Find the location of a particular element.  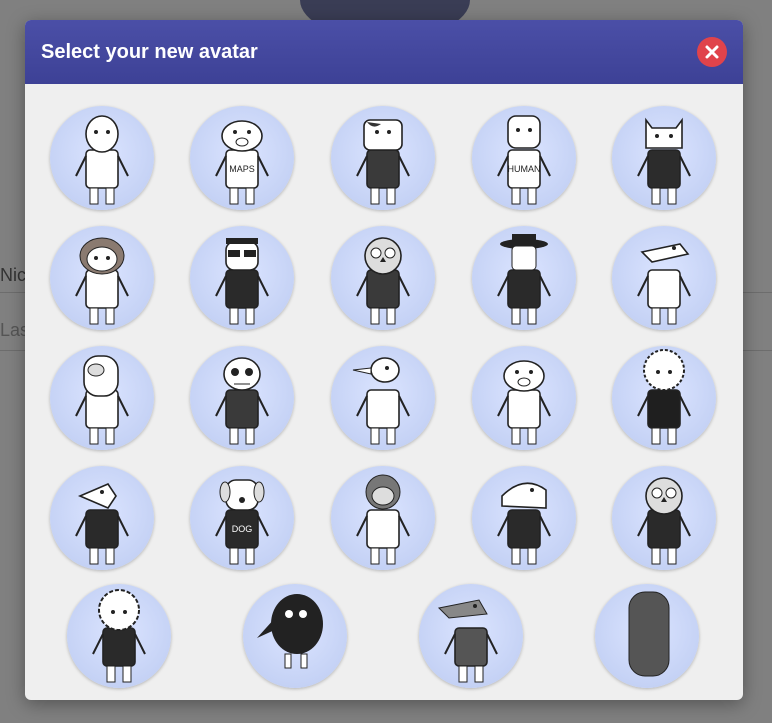

avatar-monkey-hoodie is located at coordinates (383, 518).